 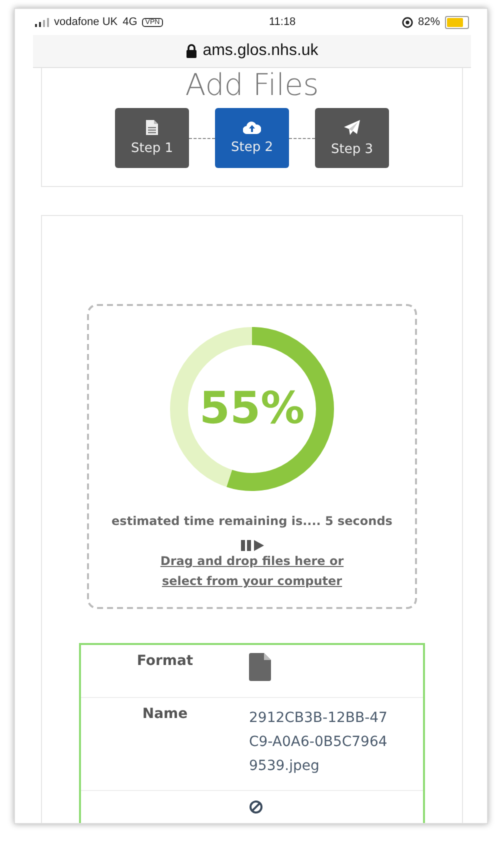 I want to click on clock-time: 11:18, so click(x=282, y=22).